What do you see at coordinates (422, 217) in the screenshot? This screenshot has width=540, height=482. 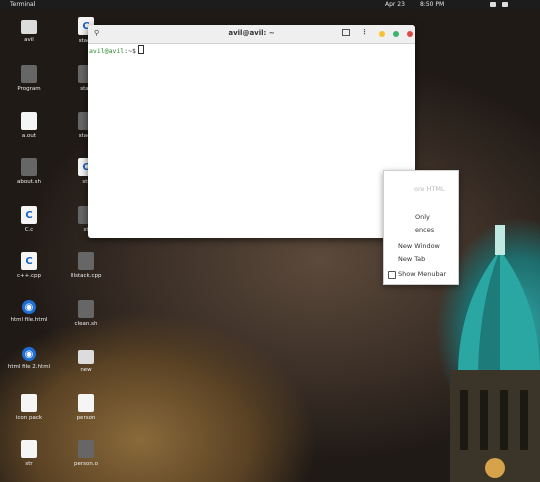 I see `menu-item-only: Only` at bounding box center [422, 217].